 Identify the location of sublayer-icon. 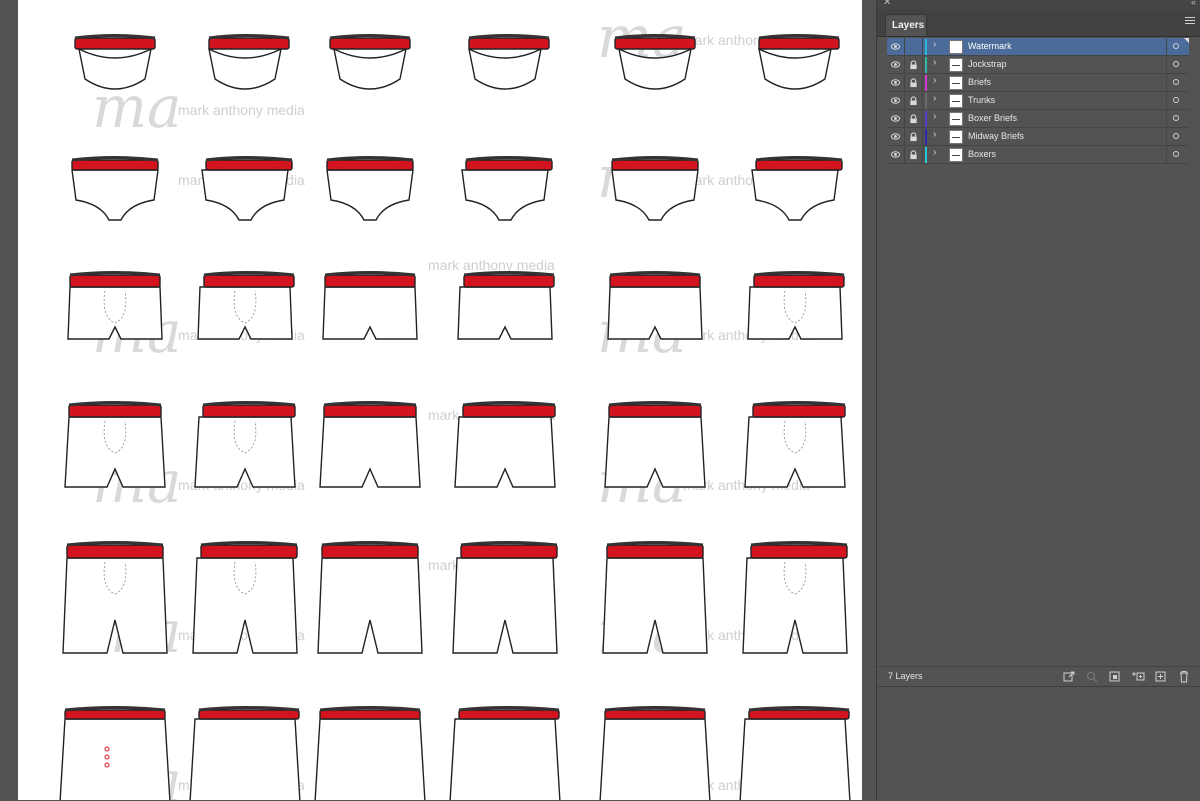
(1138, 676).